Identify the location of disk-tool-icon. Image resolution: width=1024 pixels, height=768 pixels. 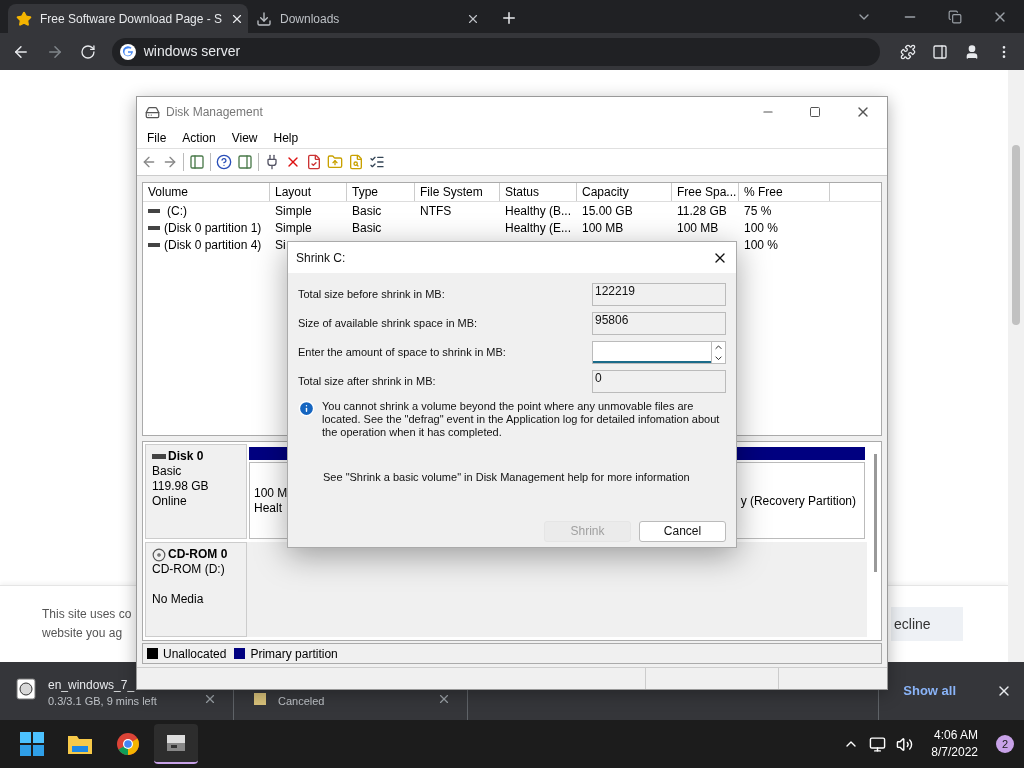
(176, 743).